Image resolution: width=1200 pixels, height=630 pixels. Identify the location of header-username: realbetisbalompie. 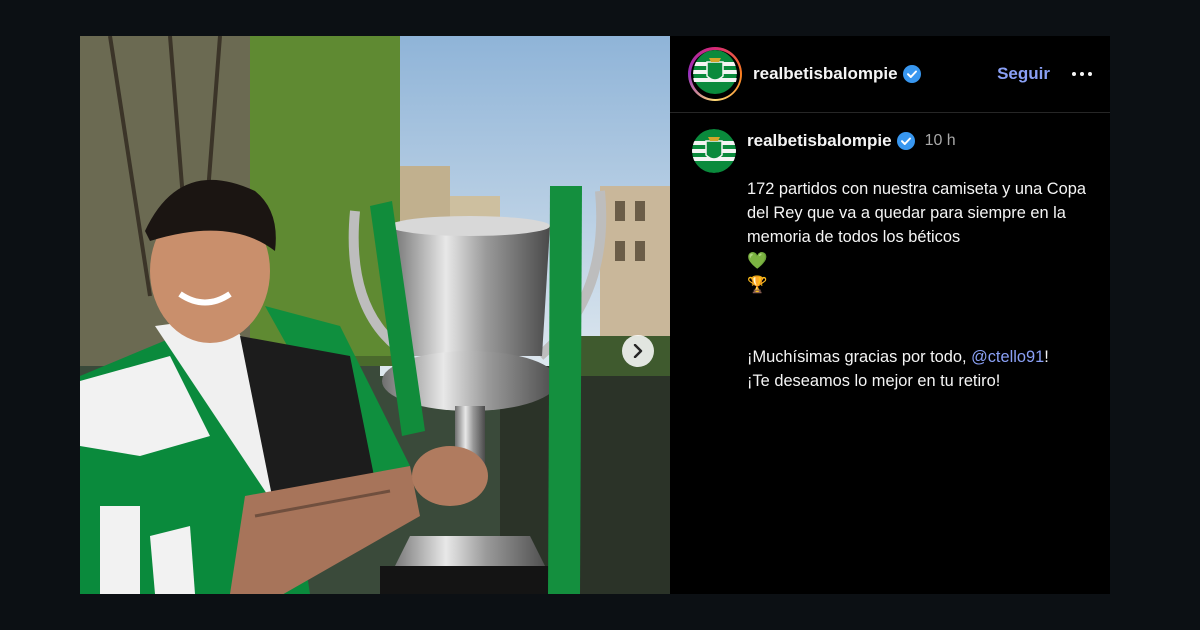
(825, 74).